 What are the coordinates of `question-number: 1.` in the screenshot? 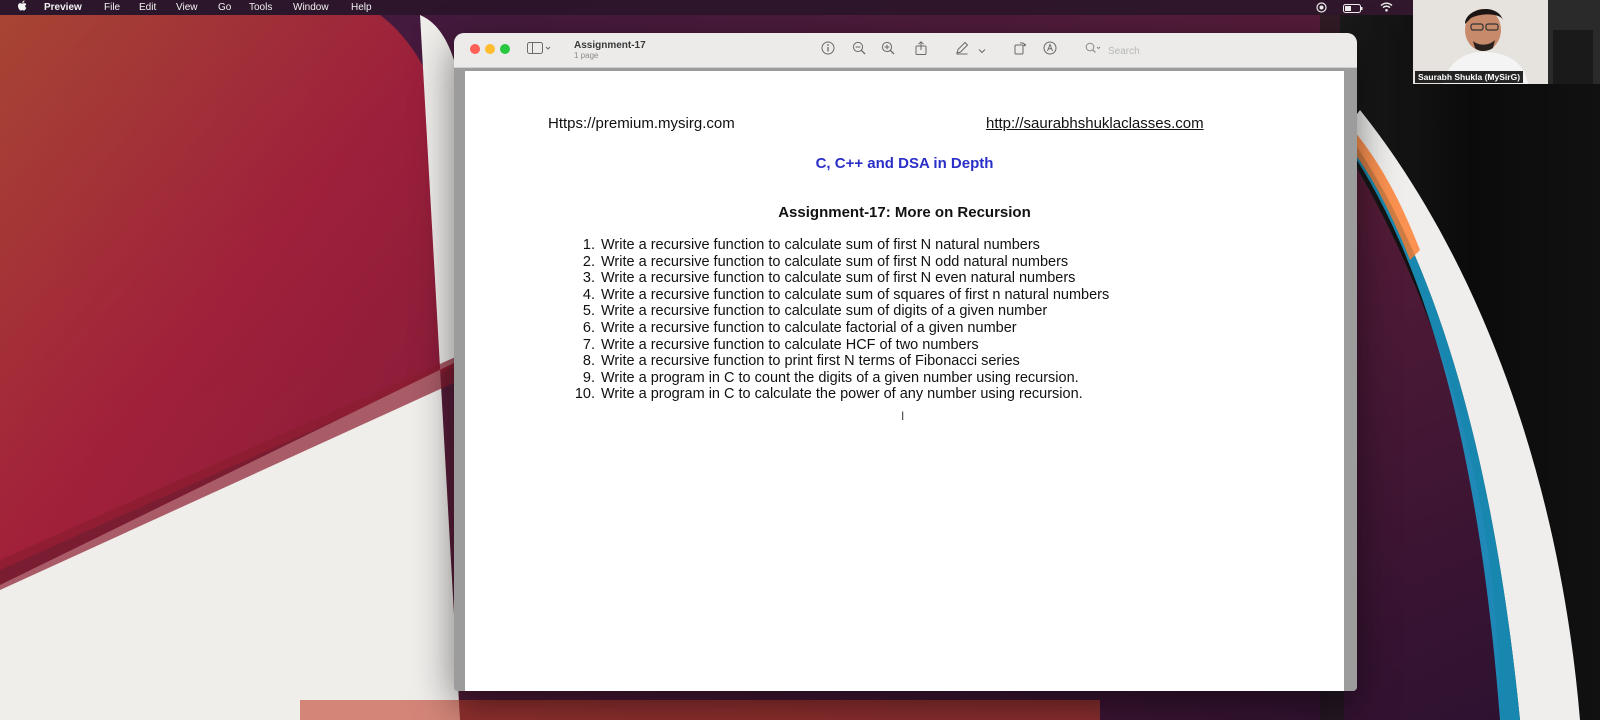 It's located at (588, 245).